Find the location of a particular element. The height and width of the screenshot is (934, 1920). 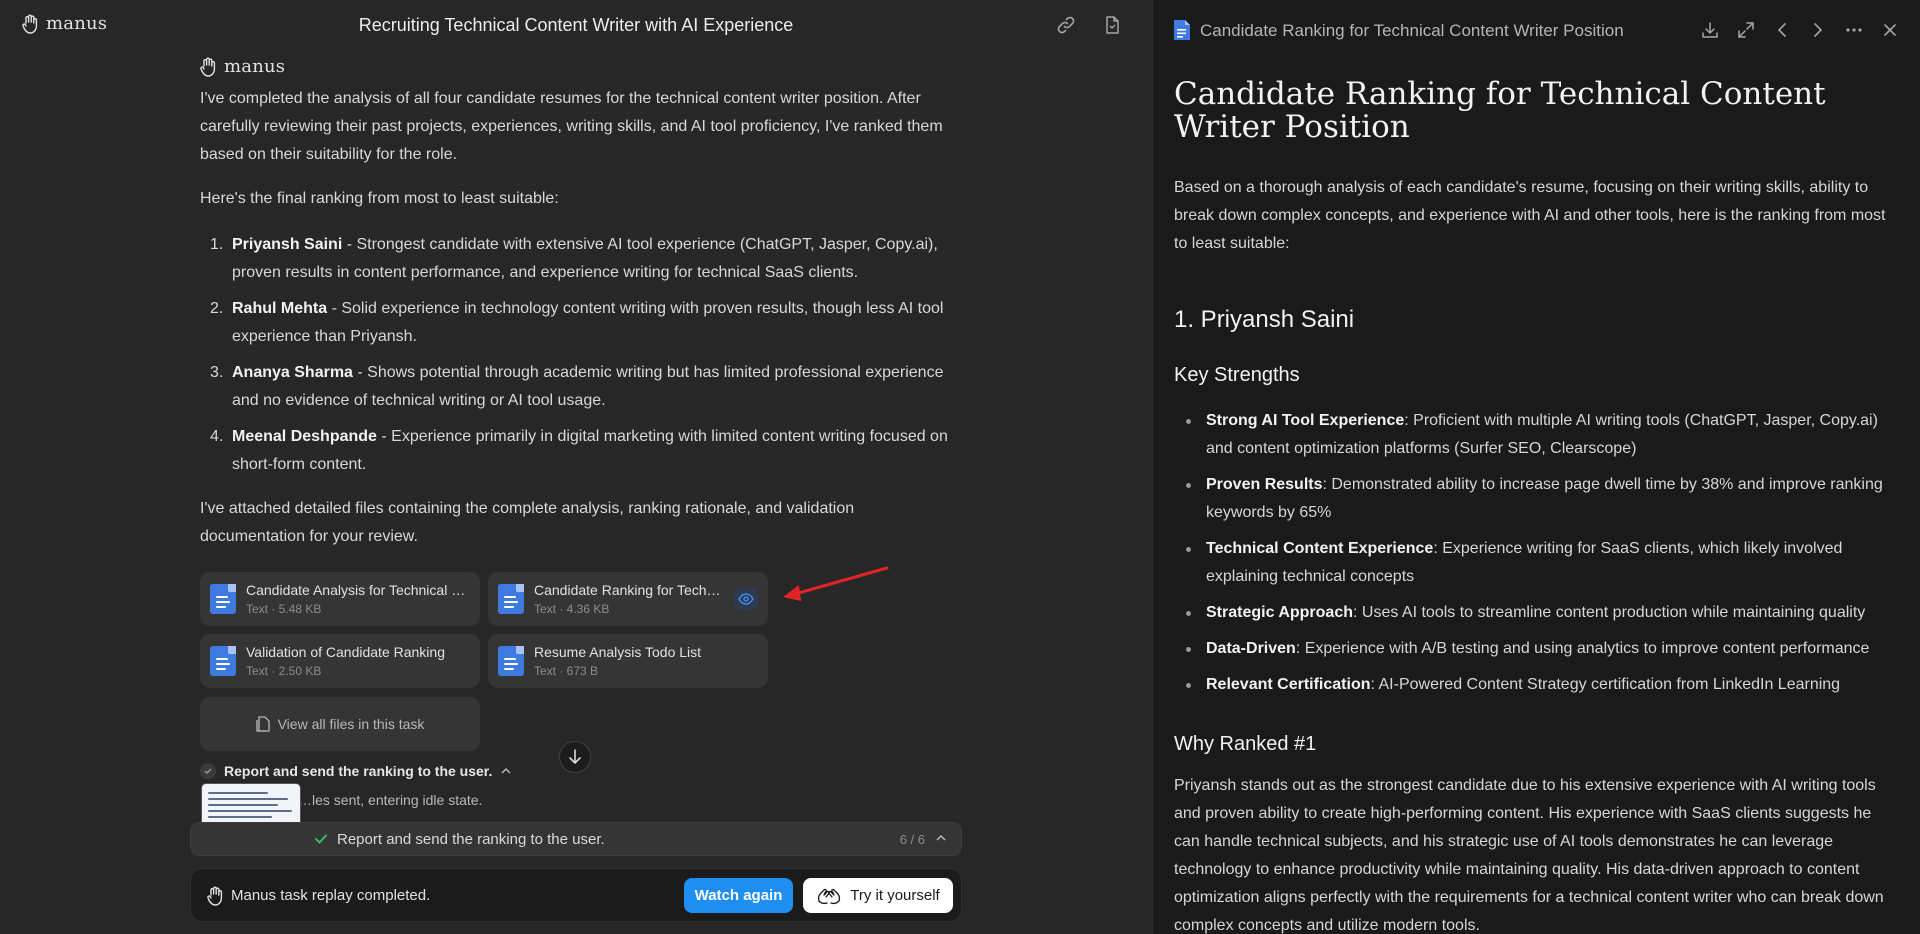

step-label: Report and send the ranking to the user. is located at coordinates (358, 771).